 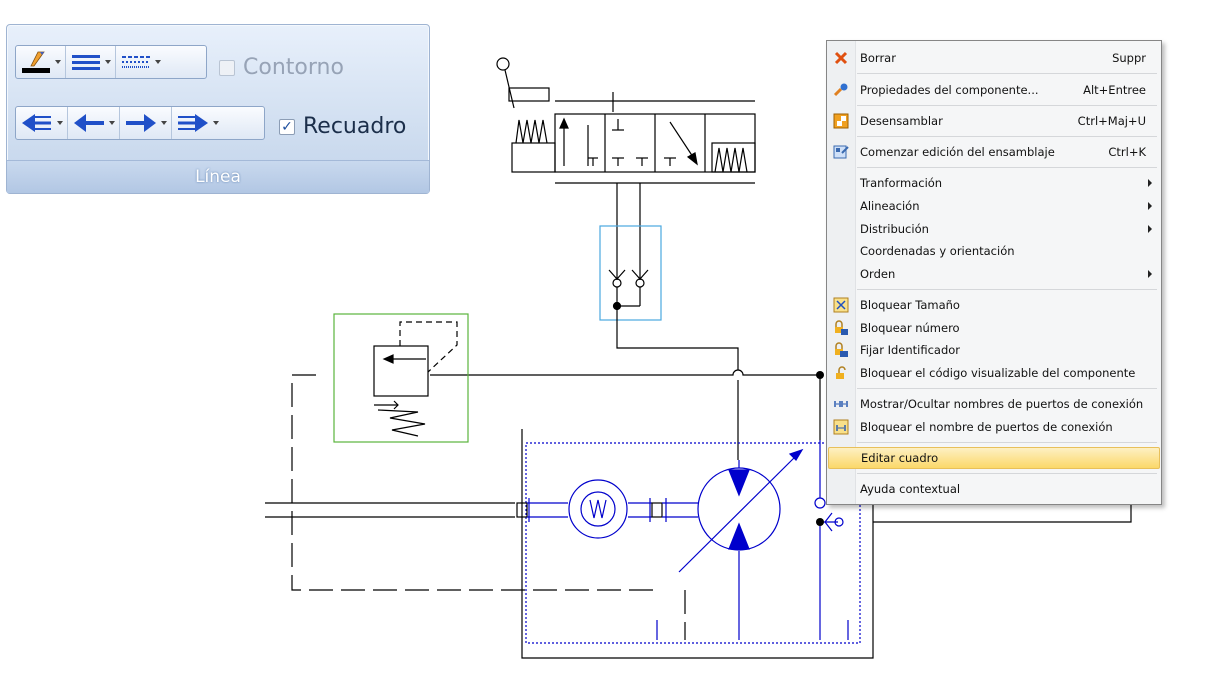 What do you see at coordinates (994, 350) in the screenshot?
I see `menu-item-fix-id: Fijar Identificador` at bounding box center [994, 350].